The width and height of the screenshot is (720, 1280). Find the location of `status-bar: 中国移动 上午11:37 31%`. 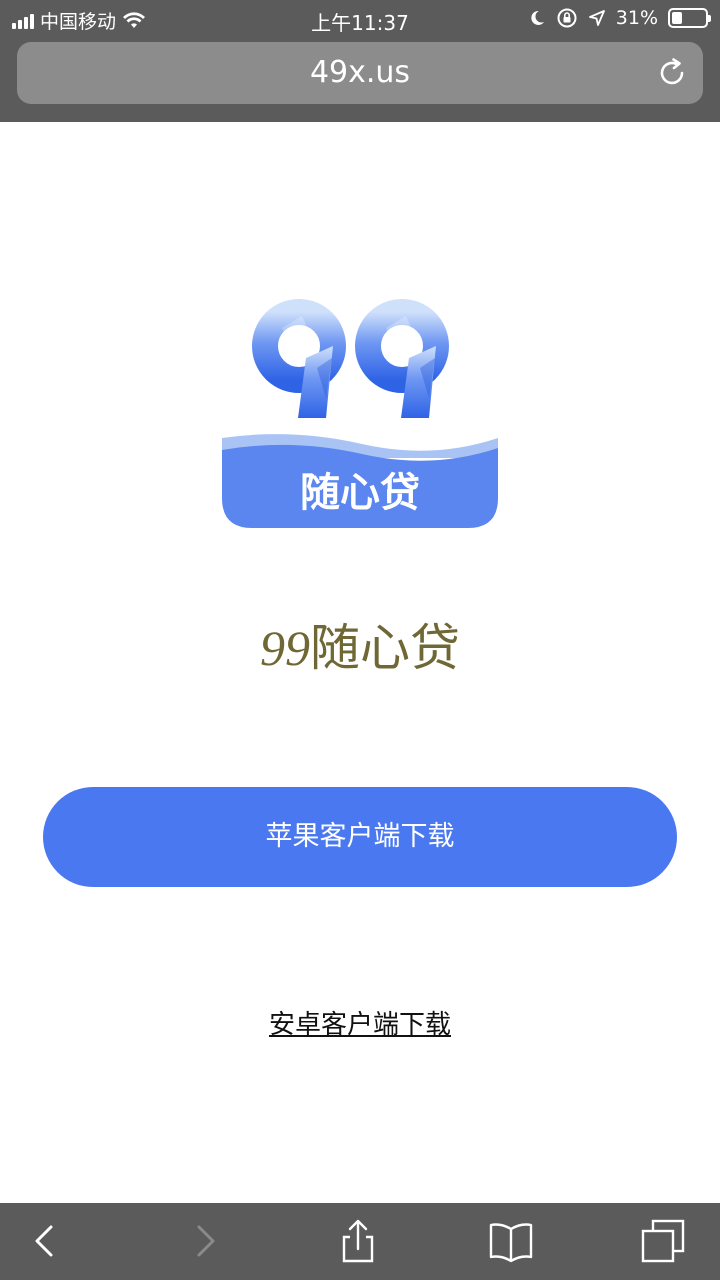

status-bar: 中国移动 上午11:37 31% is located at coordinates (360, 19).